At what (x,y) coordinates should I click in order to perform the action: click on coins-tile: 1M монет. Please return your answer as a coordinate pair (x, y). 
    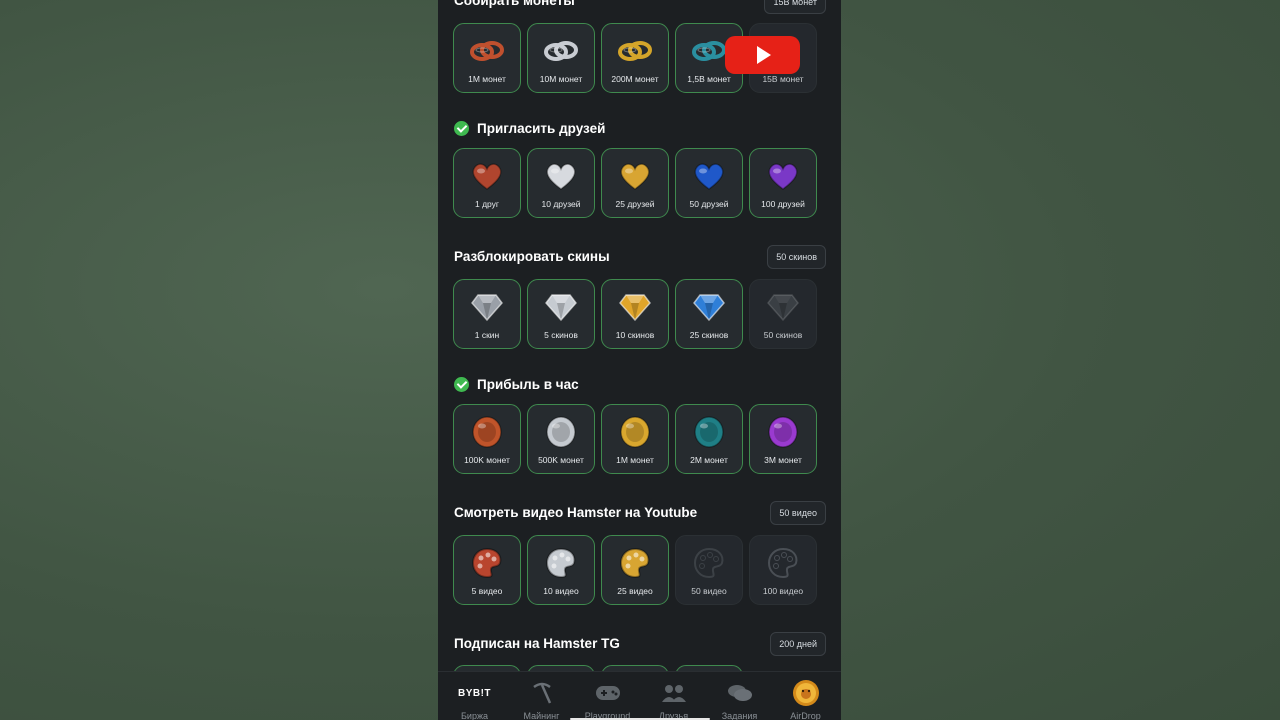
    Looking at the image, I should click on (487, 58).